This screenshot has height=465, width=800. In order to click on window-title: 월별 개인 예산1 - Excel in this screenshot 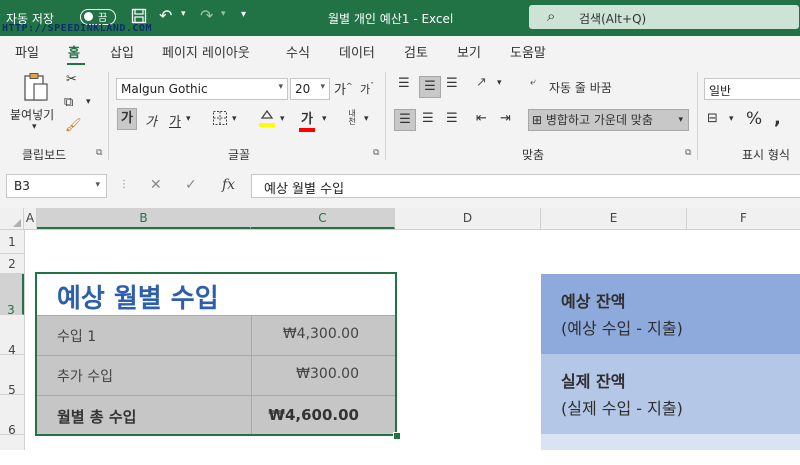, I will do `click(391, 19)`.